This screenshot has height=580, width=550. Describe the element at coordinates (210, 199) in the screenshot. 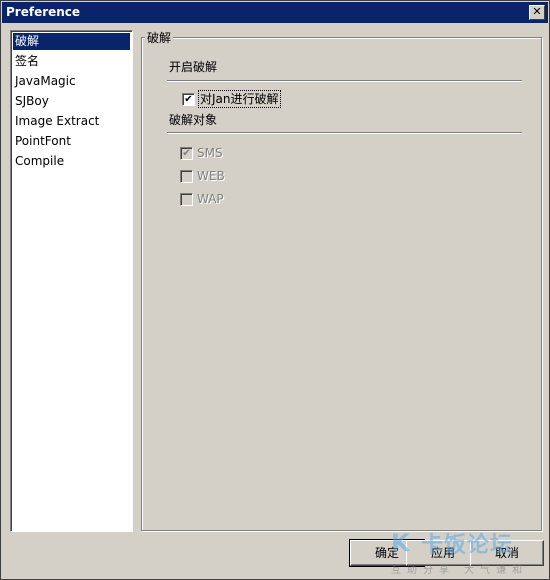

I see `wap-label: WAP` at that location.